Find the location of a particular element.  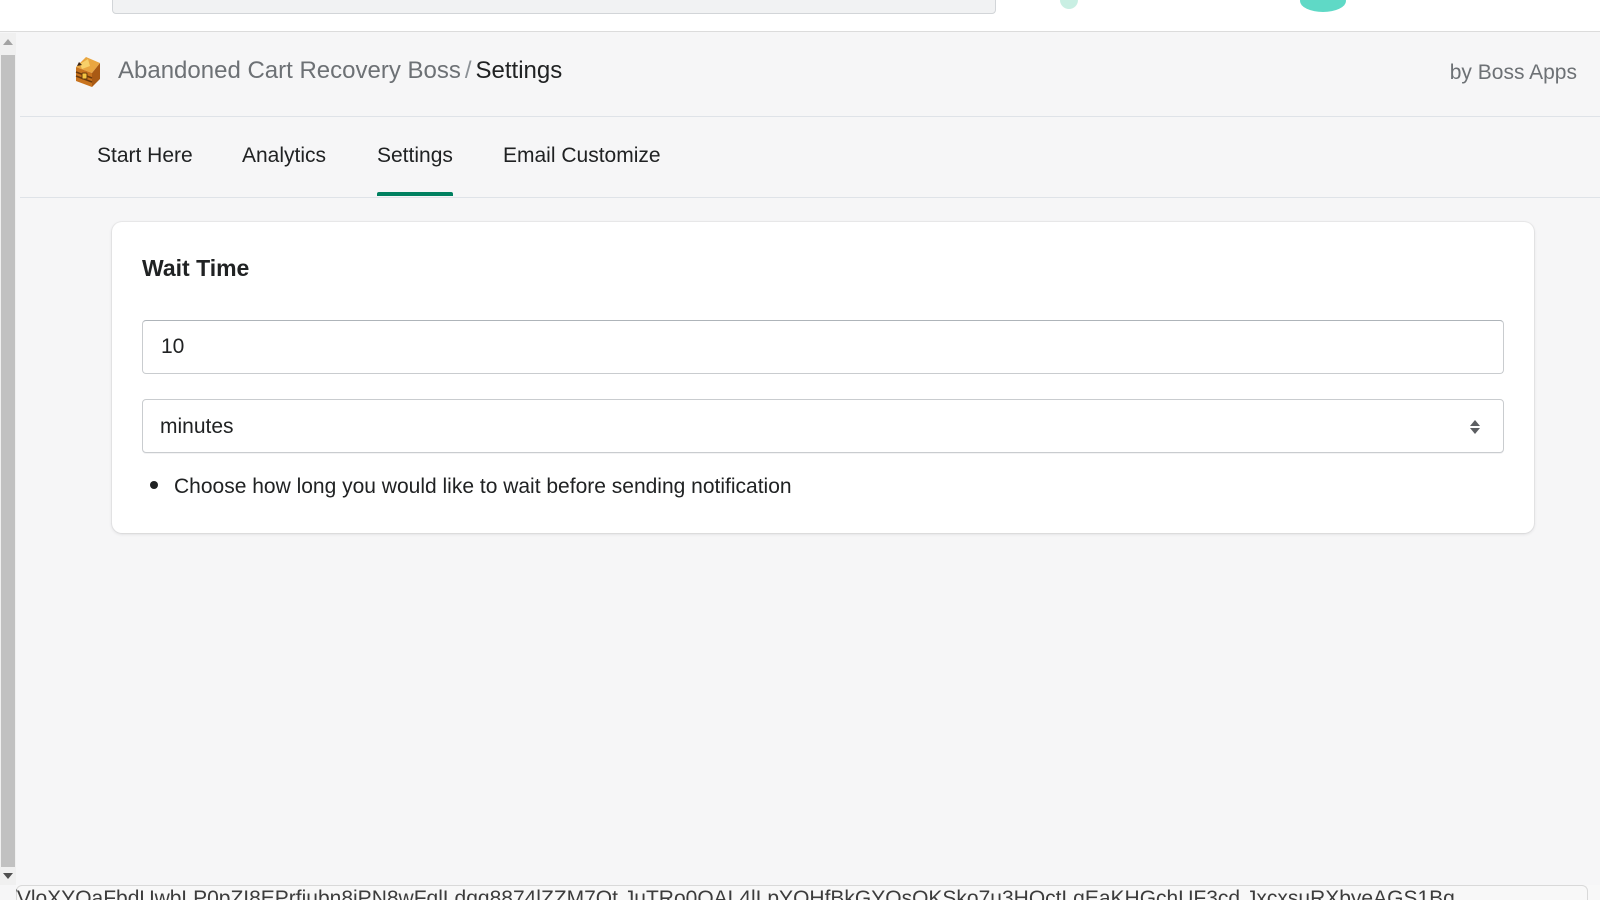

admin-status-indicator is located at coordinates (1069, 4).